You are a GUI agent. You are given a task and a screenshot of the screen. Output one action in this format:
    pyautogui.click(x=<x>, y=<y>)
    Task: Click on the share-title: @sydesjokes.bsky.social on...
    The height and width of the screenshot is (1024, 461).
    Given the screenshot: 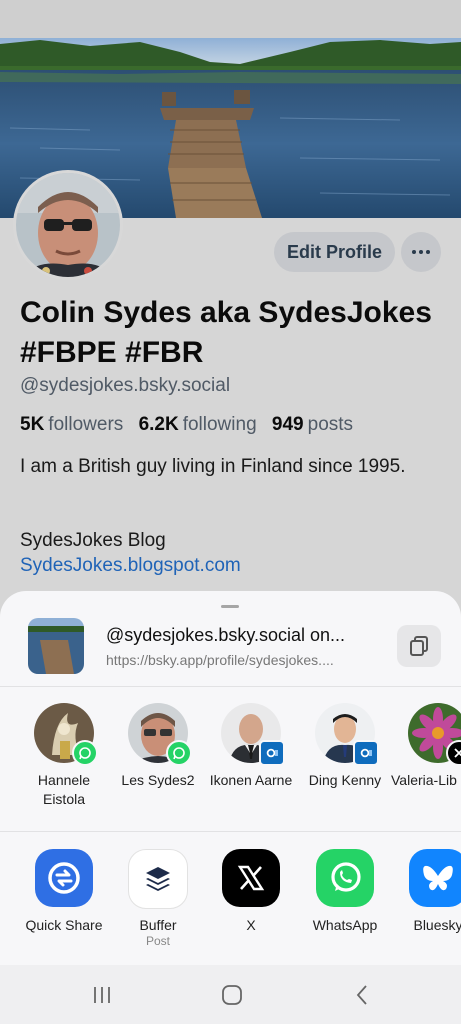 What is the action you would take?
    pyautogui.click(x=226, y=635)
    